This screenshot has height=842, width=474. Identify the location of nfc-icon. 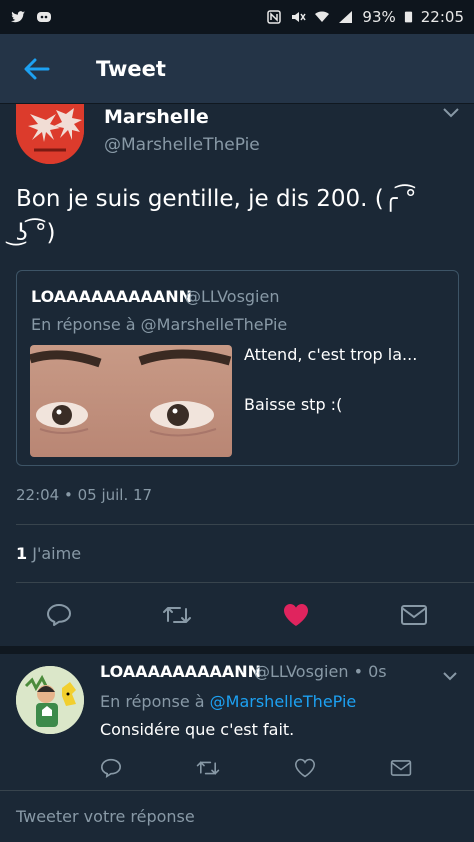
(274, 17).